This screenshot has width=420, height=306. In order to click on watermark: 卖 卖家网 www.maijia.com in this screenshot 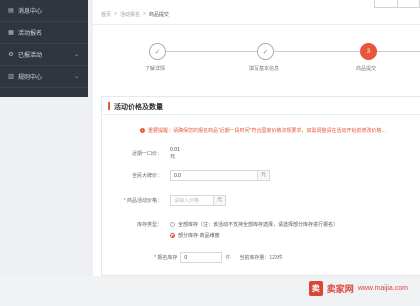, I will do `click(358, 288)`.